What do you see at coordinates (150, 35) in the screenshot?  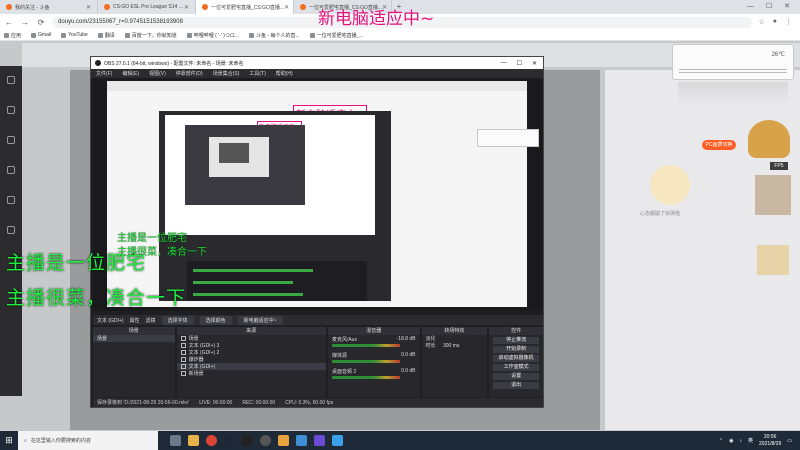 I see `bookmark-baidu: 百度一下，你就知道` at bounding box center [150, 35].